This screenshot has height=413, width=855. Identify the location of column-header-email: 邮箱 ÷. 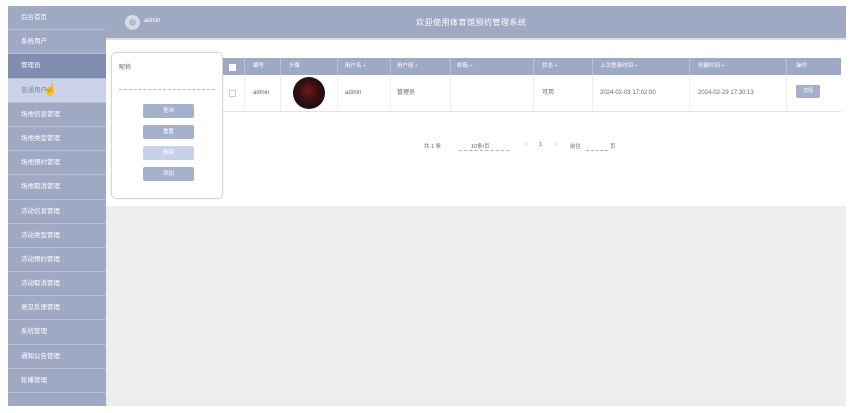
(465, 66).